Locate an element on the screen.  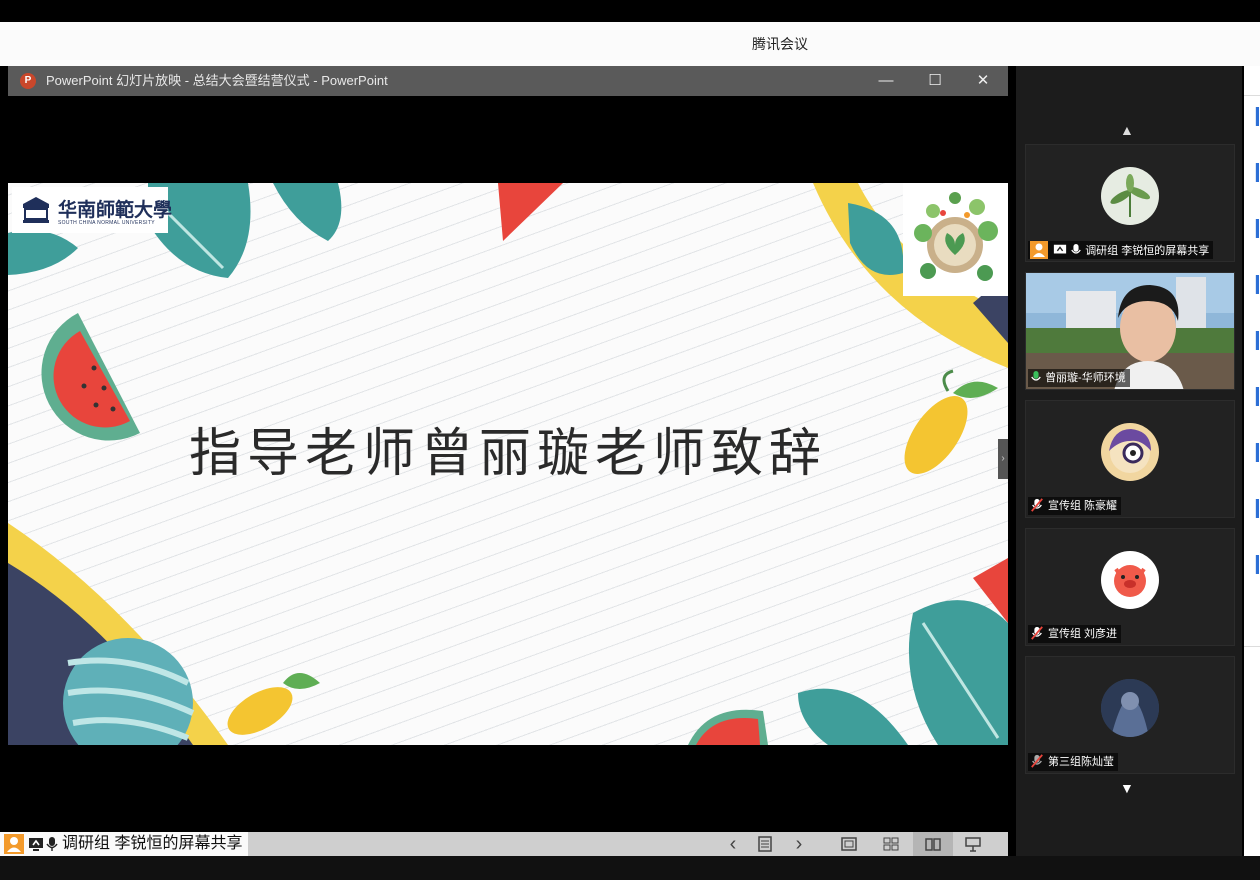
participant-label: 第三组陈灿莹 is located at coordinates (1073, 762).